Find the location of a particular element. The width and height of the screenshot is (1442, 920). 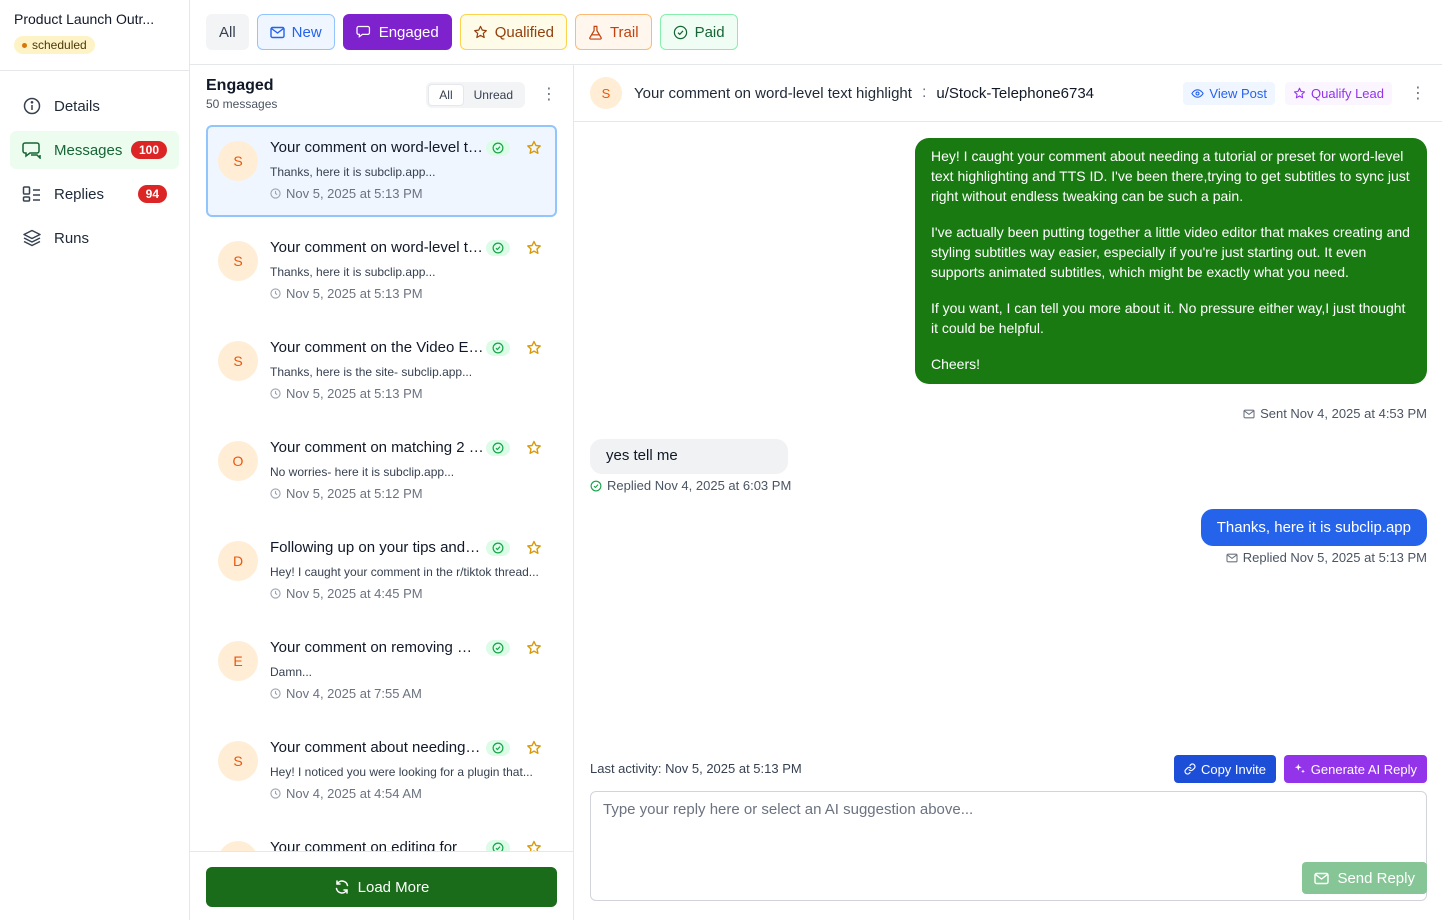

filter-label: Engaged is located at coordinates (408, 32).